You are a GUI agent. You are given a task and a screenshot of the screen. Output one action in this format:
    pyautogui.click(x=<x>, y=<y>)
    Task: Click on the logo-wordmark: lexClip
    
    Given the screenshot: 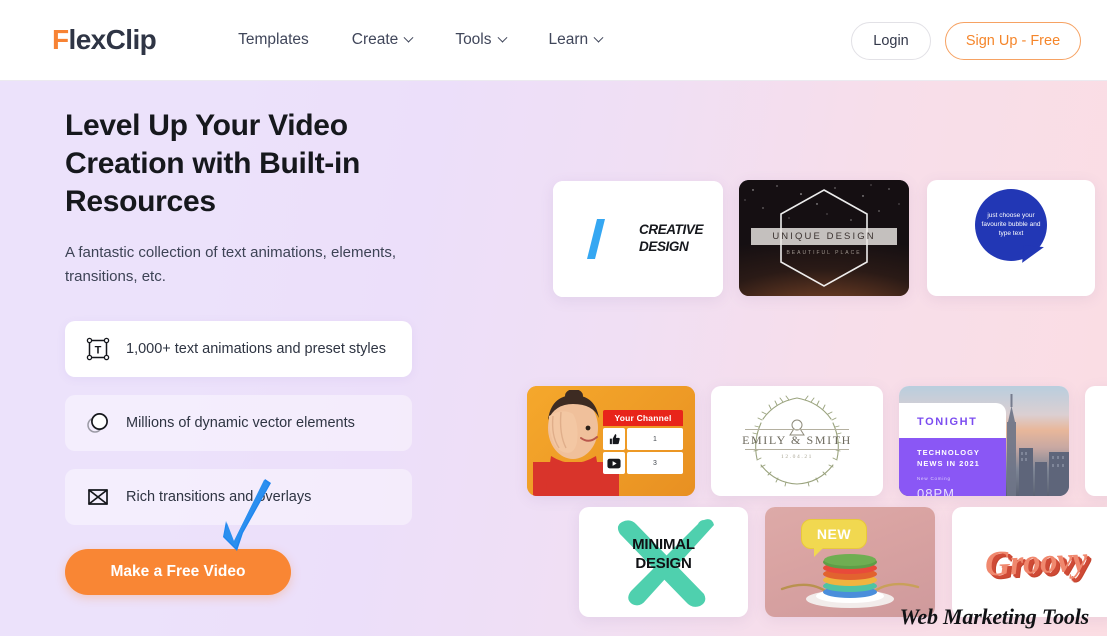 What is the action you would take?
    pyautogui.click(x=112, y=39)
    